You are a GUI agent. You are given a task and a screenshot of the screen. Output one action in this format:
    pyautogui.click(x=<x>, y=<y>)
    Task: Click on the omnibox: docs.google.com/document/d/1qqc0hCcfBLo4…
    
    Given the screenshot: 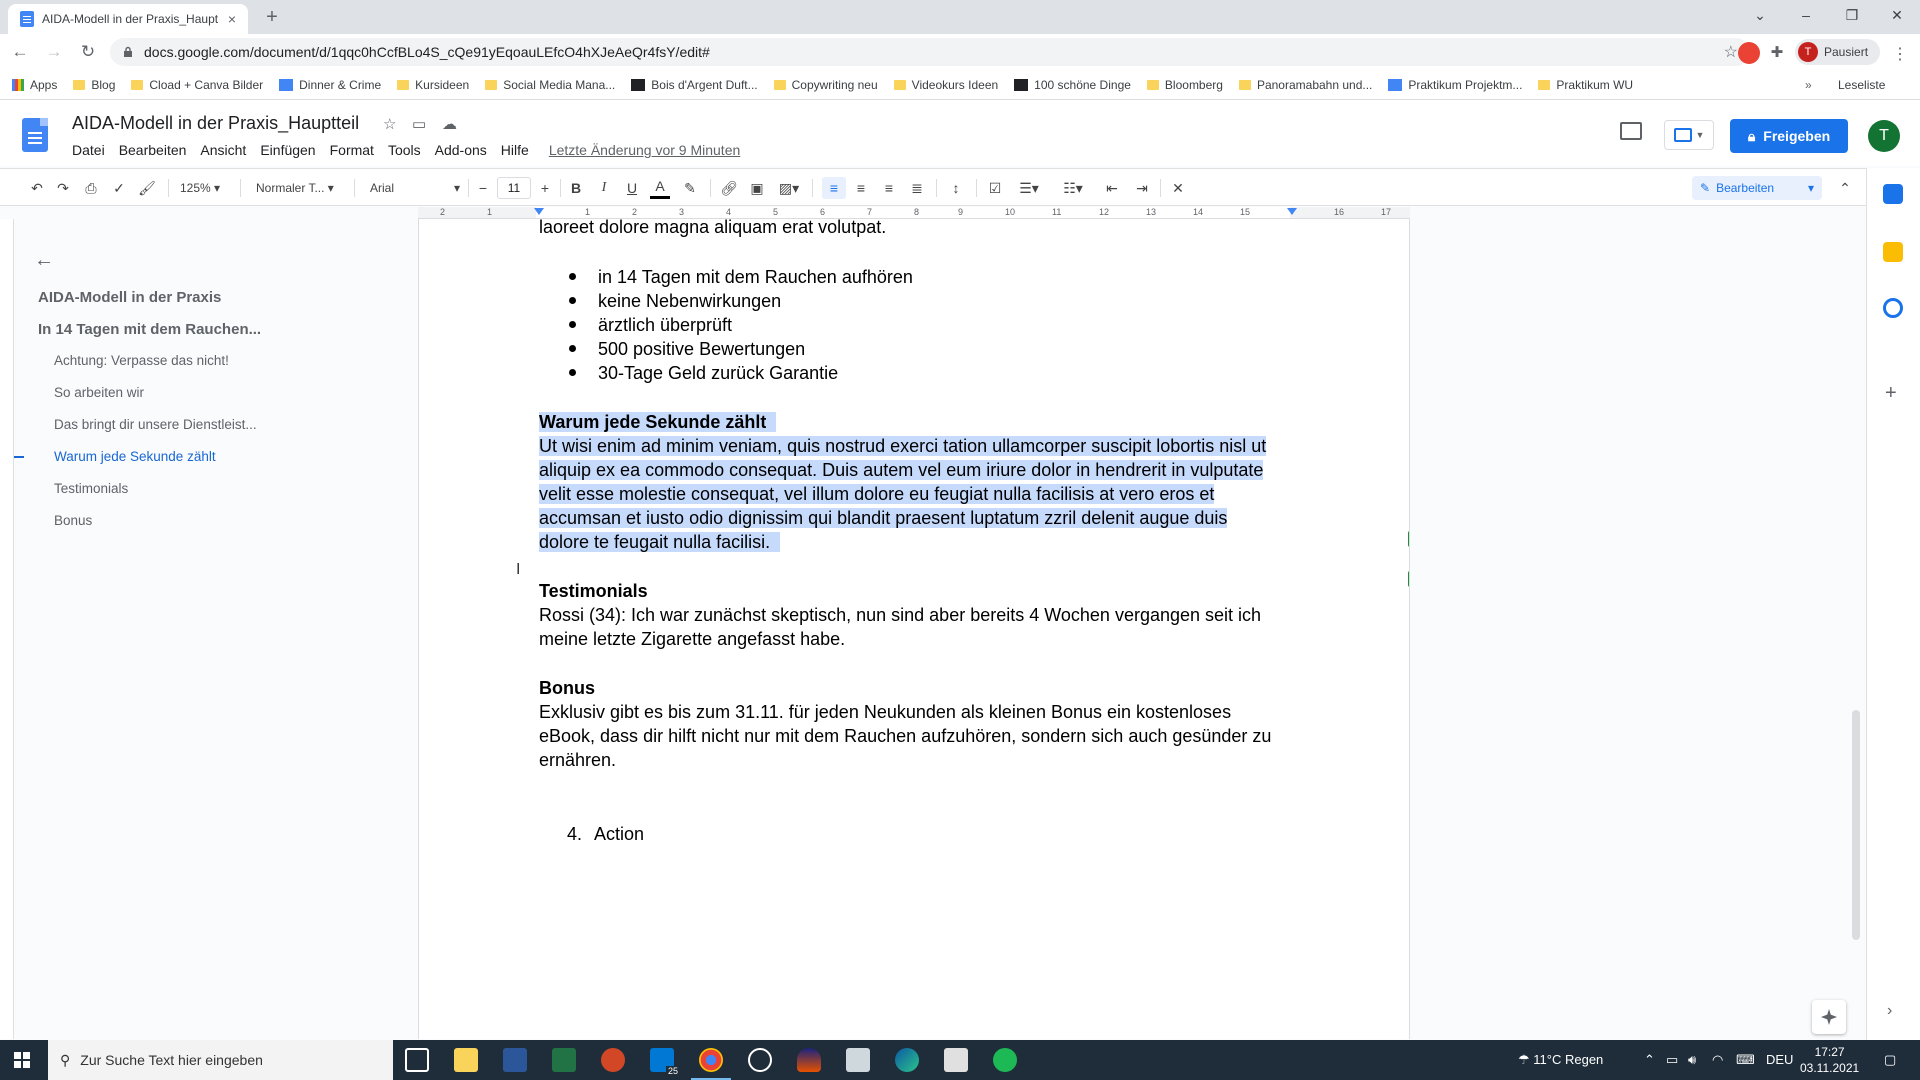 What is the action you would take?
    pyautogui.click(x=930, y=52)
    